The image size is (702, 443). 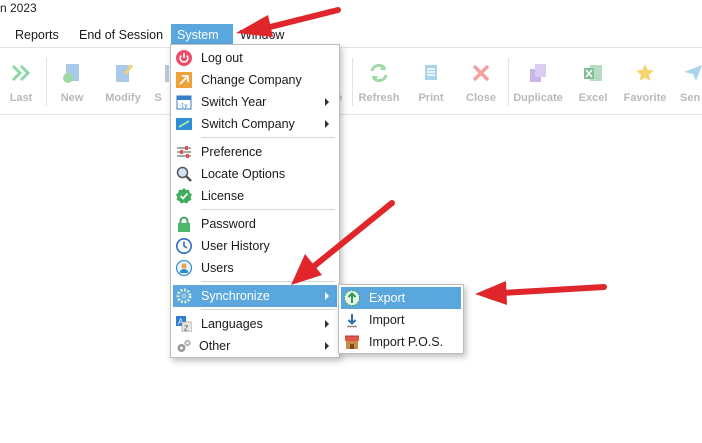 I want to click on menu-item-license: License, so click(x=255, y=196).